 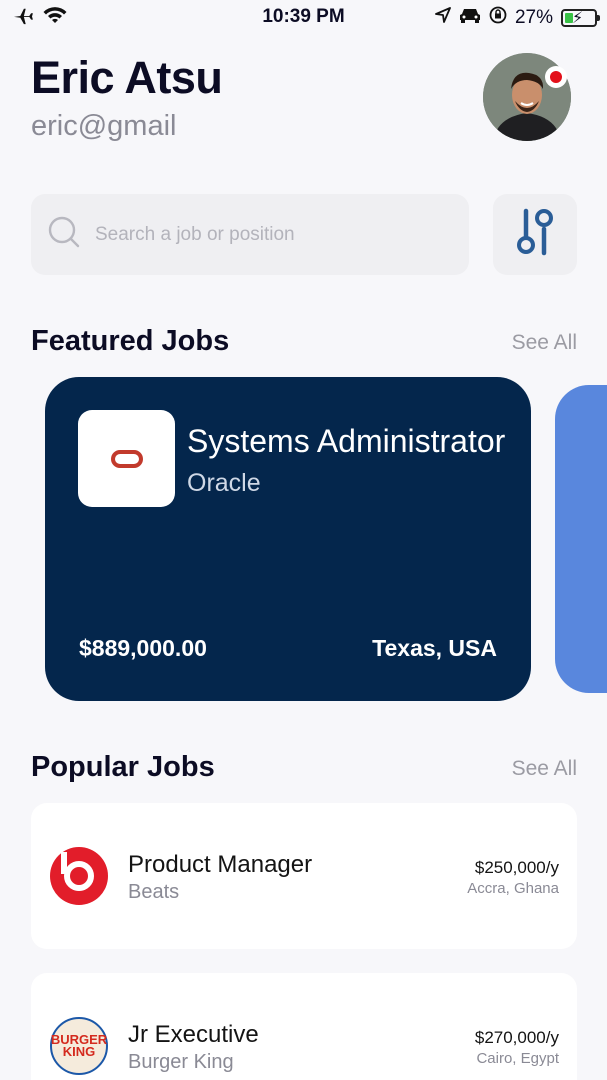 I want to click on filter-sliders-icon, so click(x=535, y=234).